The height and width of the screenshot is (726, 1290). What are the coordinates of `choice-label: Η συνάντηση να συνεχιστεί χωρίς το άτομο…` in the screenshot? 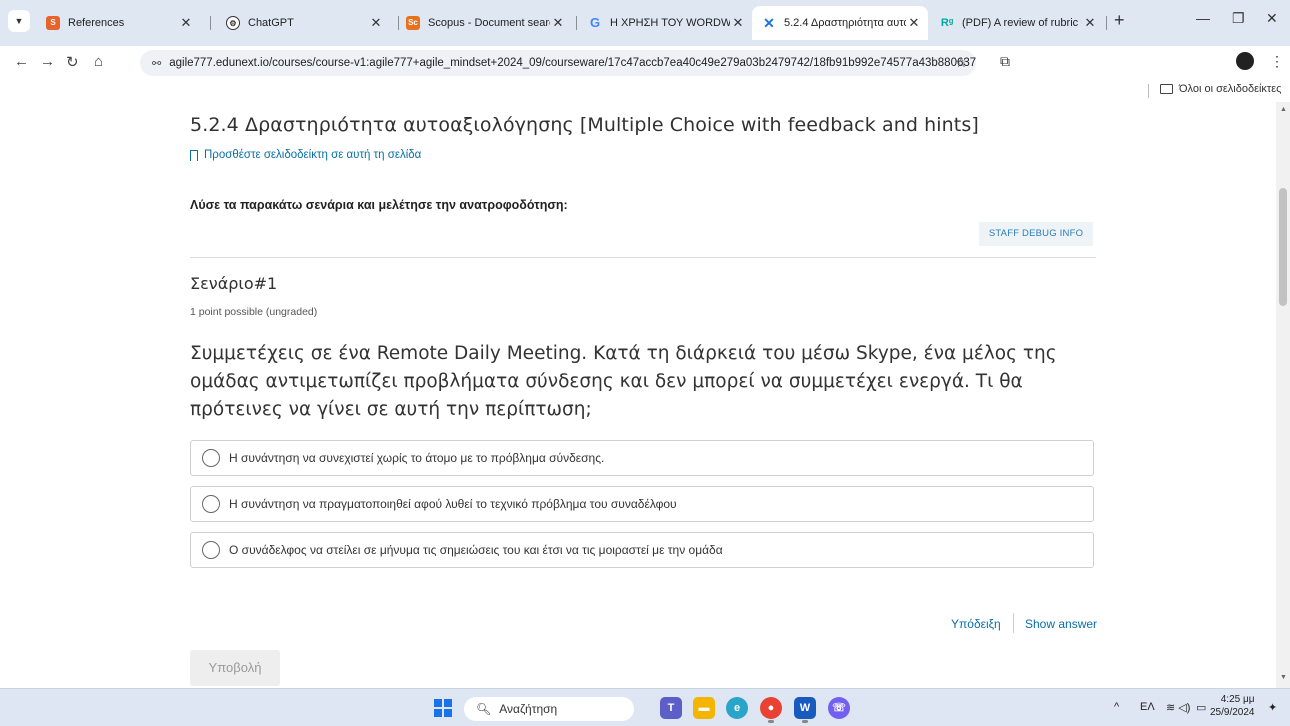 It's located at (417, 458).